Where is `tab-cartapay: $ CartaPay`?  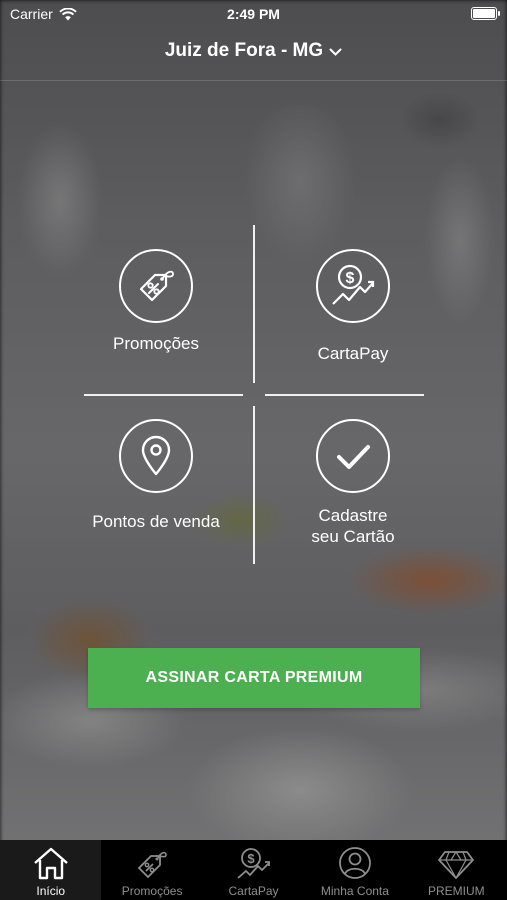 tab-cartapay: $ CartaPay is located at coordinates (253, 870).